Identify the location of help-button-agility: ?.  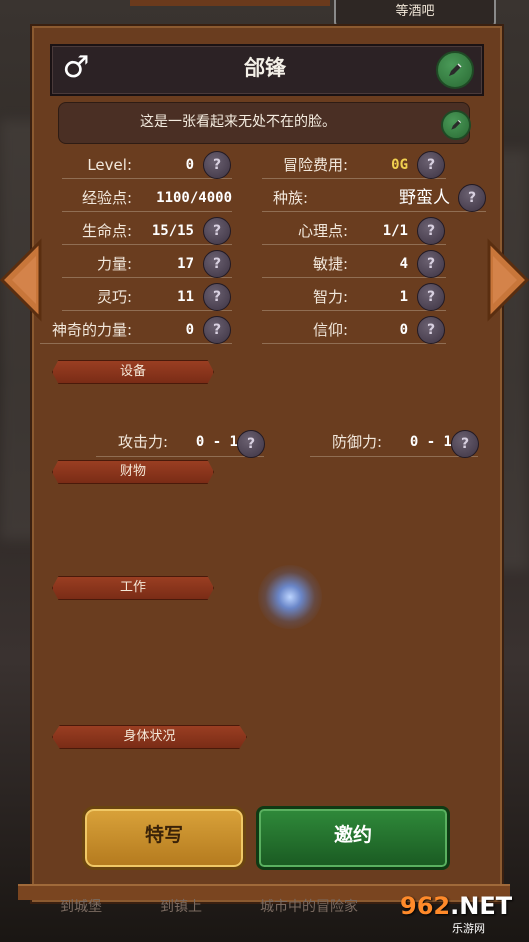
(431, 264).